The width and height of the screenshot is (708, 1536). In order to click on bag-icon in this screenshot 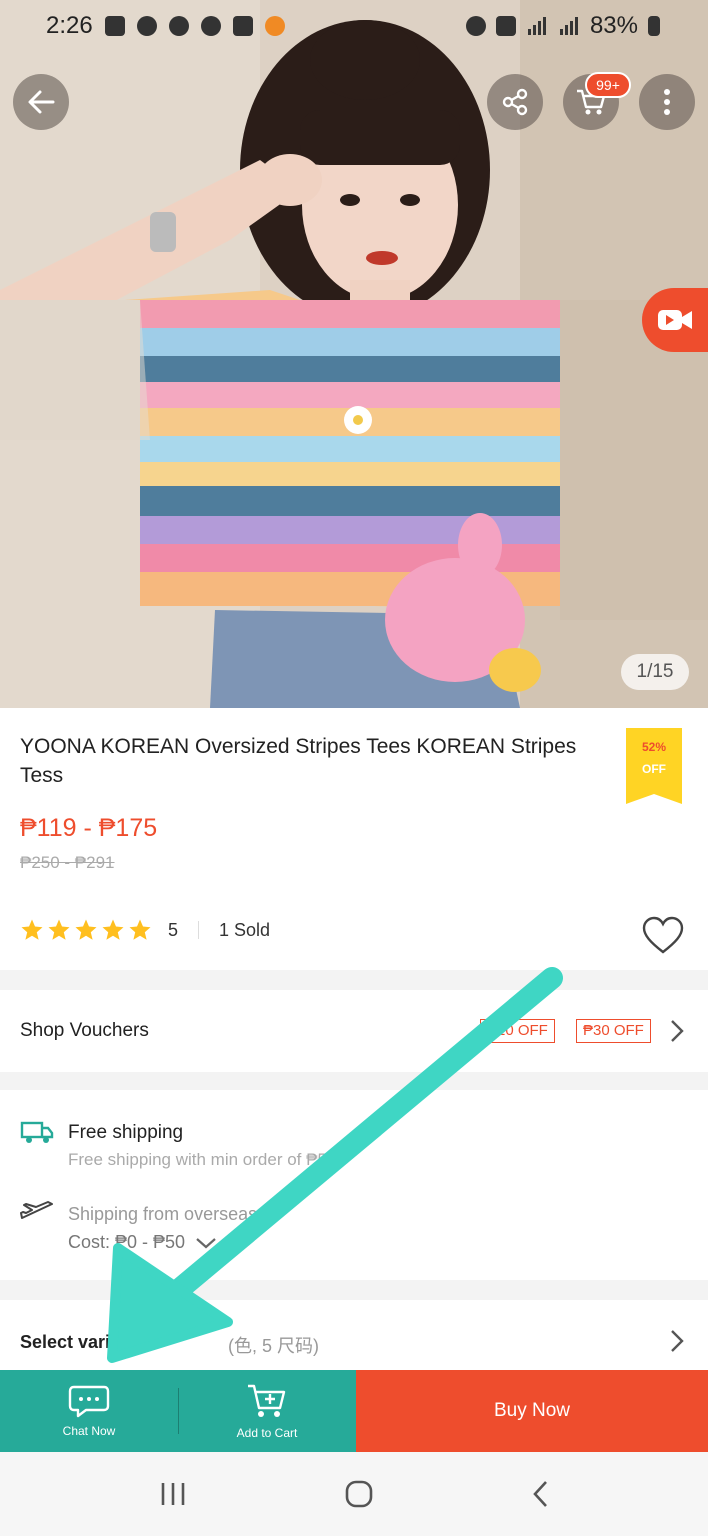, I will do `click(114, 26)`.